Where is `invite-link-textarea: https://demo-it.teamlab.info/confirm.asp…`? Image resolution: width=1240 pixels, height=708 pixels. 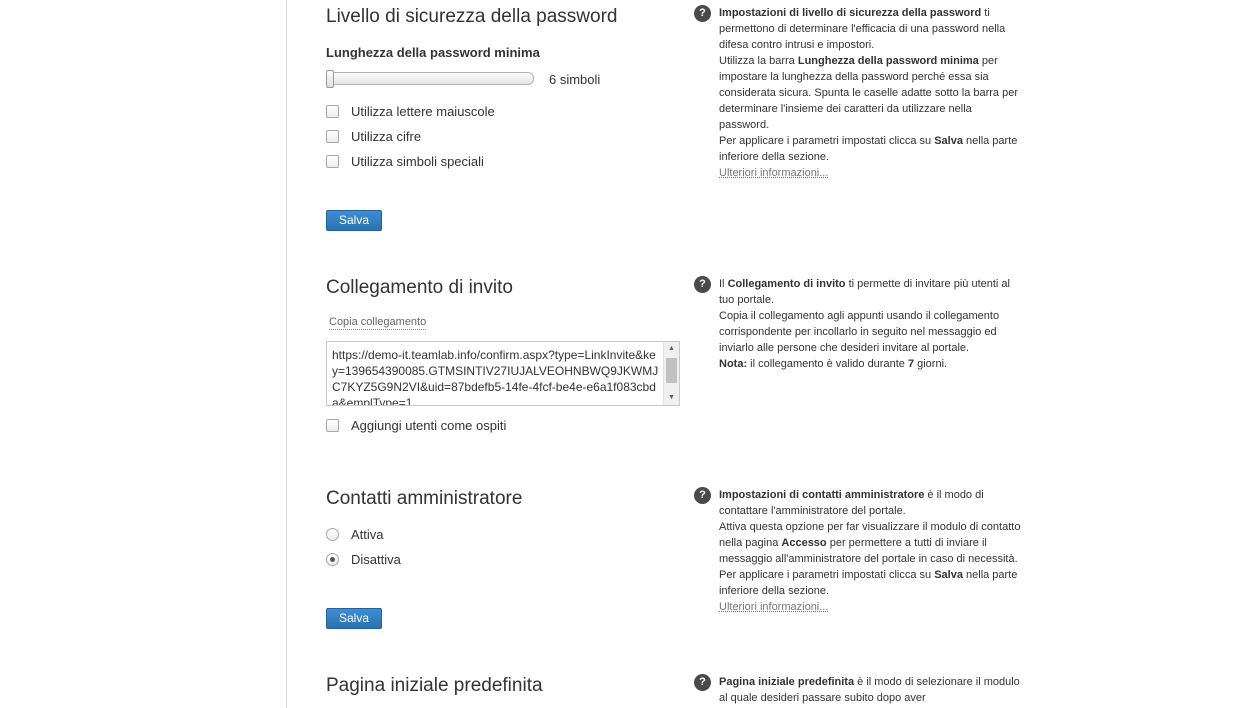
invite-link-textarea: https://demo-it.teamlab.info/confirm.asp… is located at coordinates (503, 373).